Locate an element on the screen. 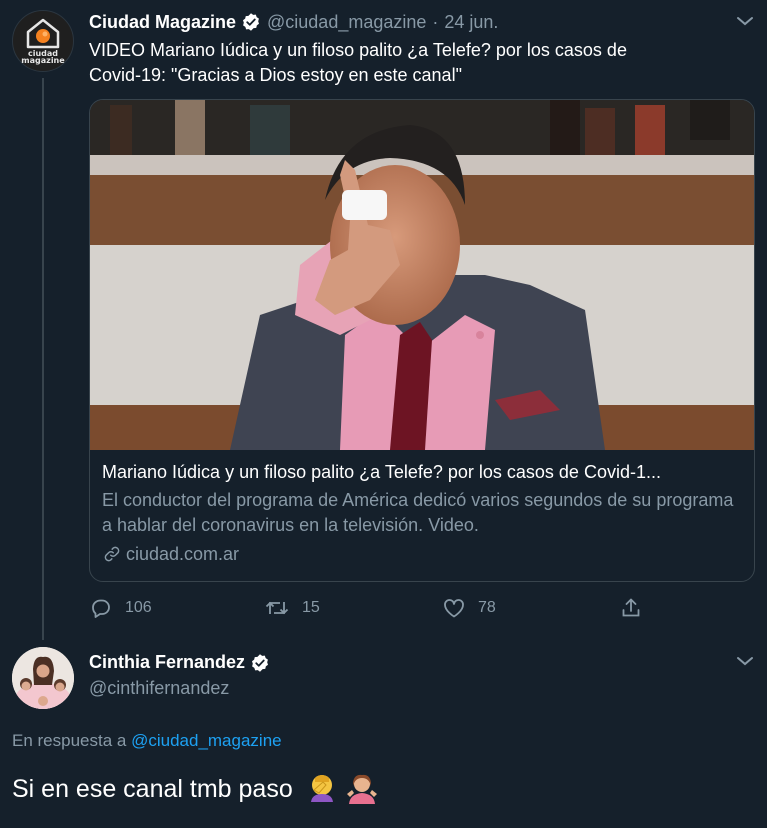 The image size is (767, 828). reply-text: Si en ese canal tmb paso is located at coordinates (152, 788).